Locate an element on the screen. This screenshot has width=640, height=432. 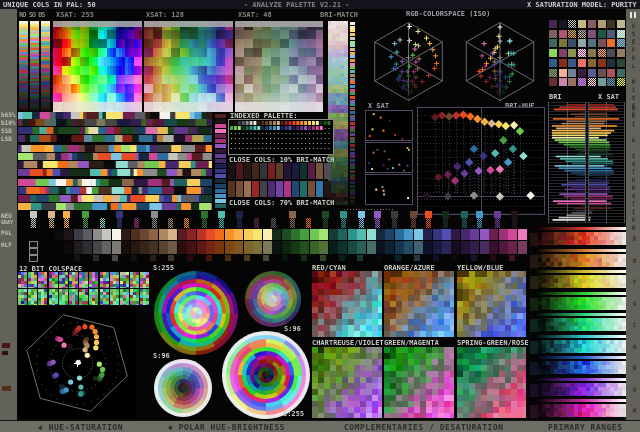
rgb-cube-brihue is located at coordinates (499, 60).